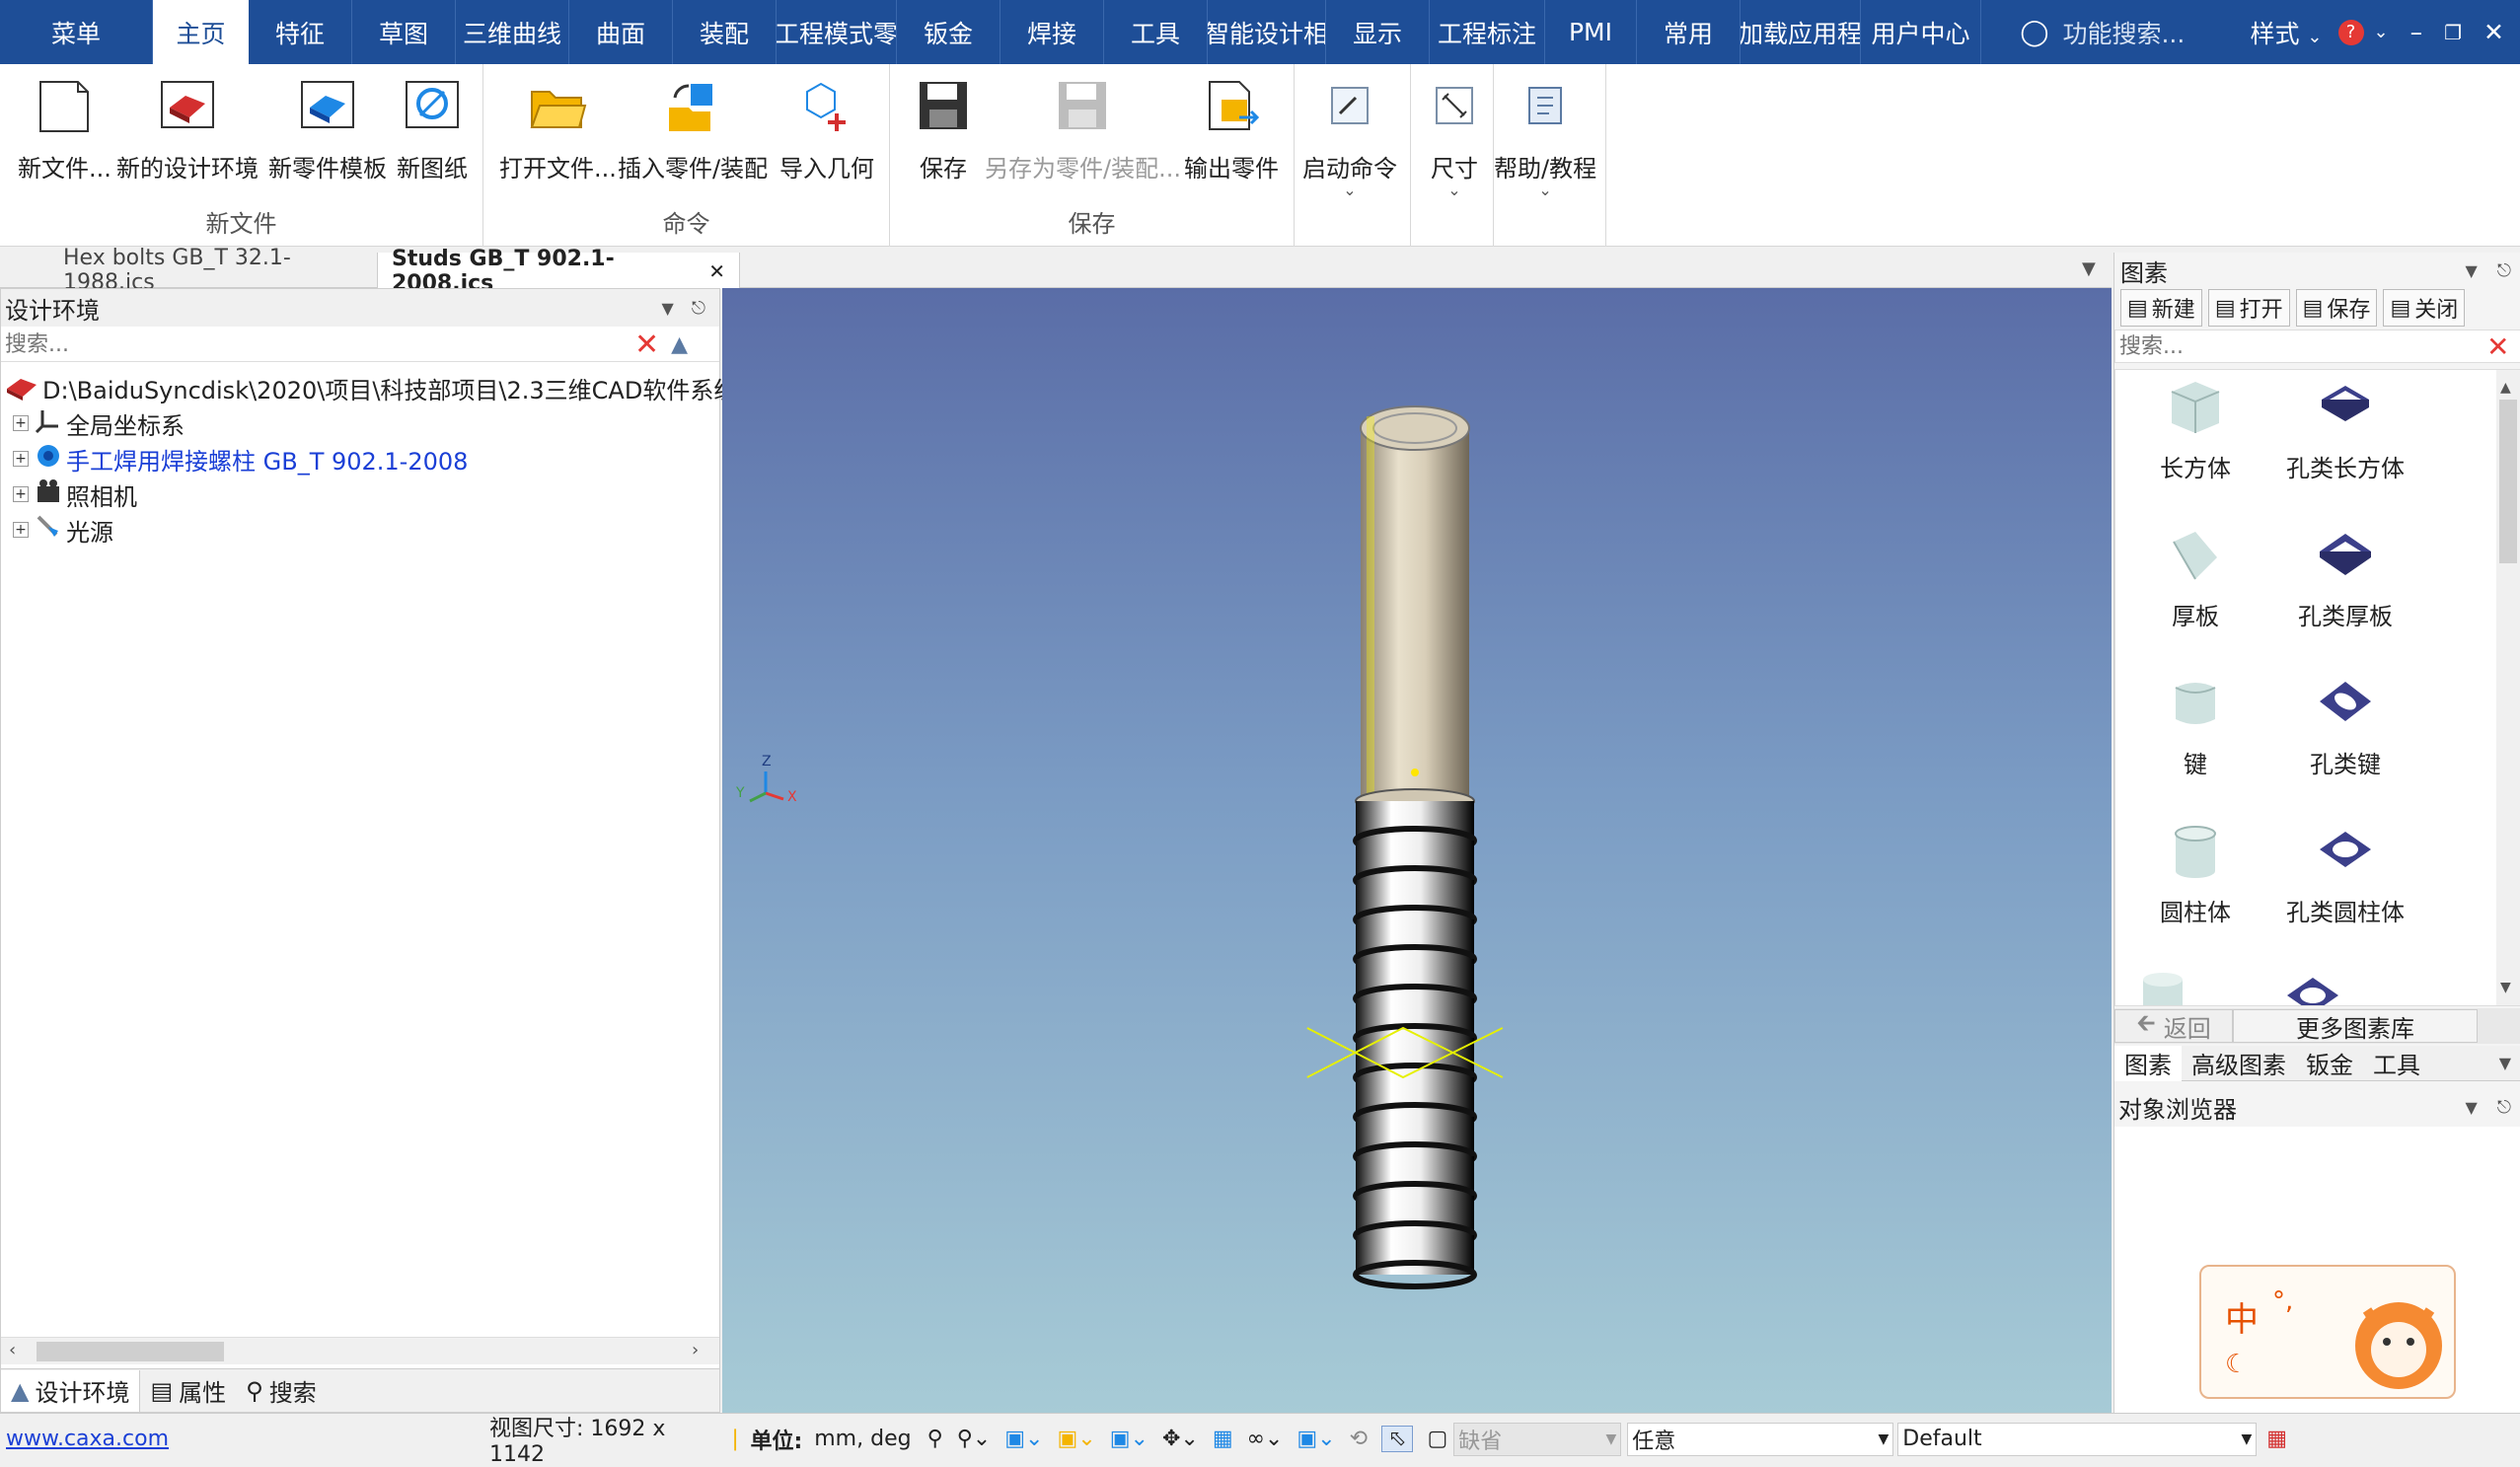  What do you see at coordinates (943, 128) in the screenshot?
I see `save-button: 保存` at bounding box center [943, 128].